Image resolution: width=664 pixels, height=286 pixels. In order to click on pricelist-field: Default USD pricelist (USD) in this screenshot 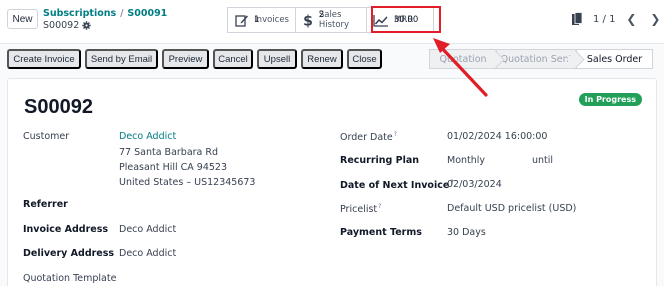, I will do `click(511, 208)`.